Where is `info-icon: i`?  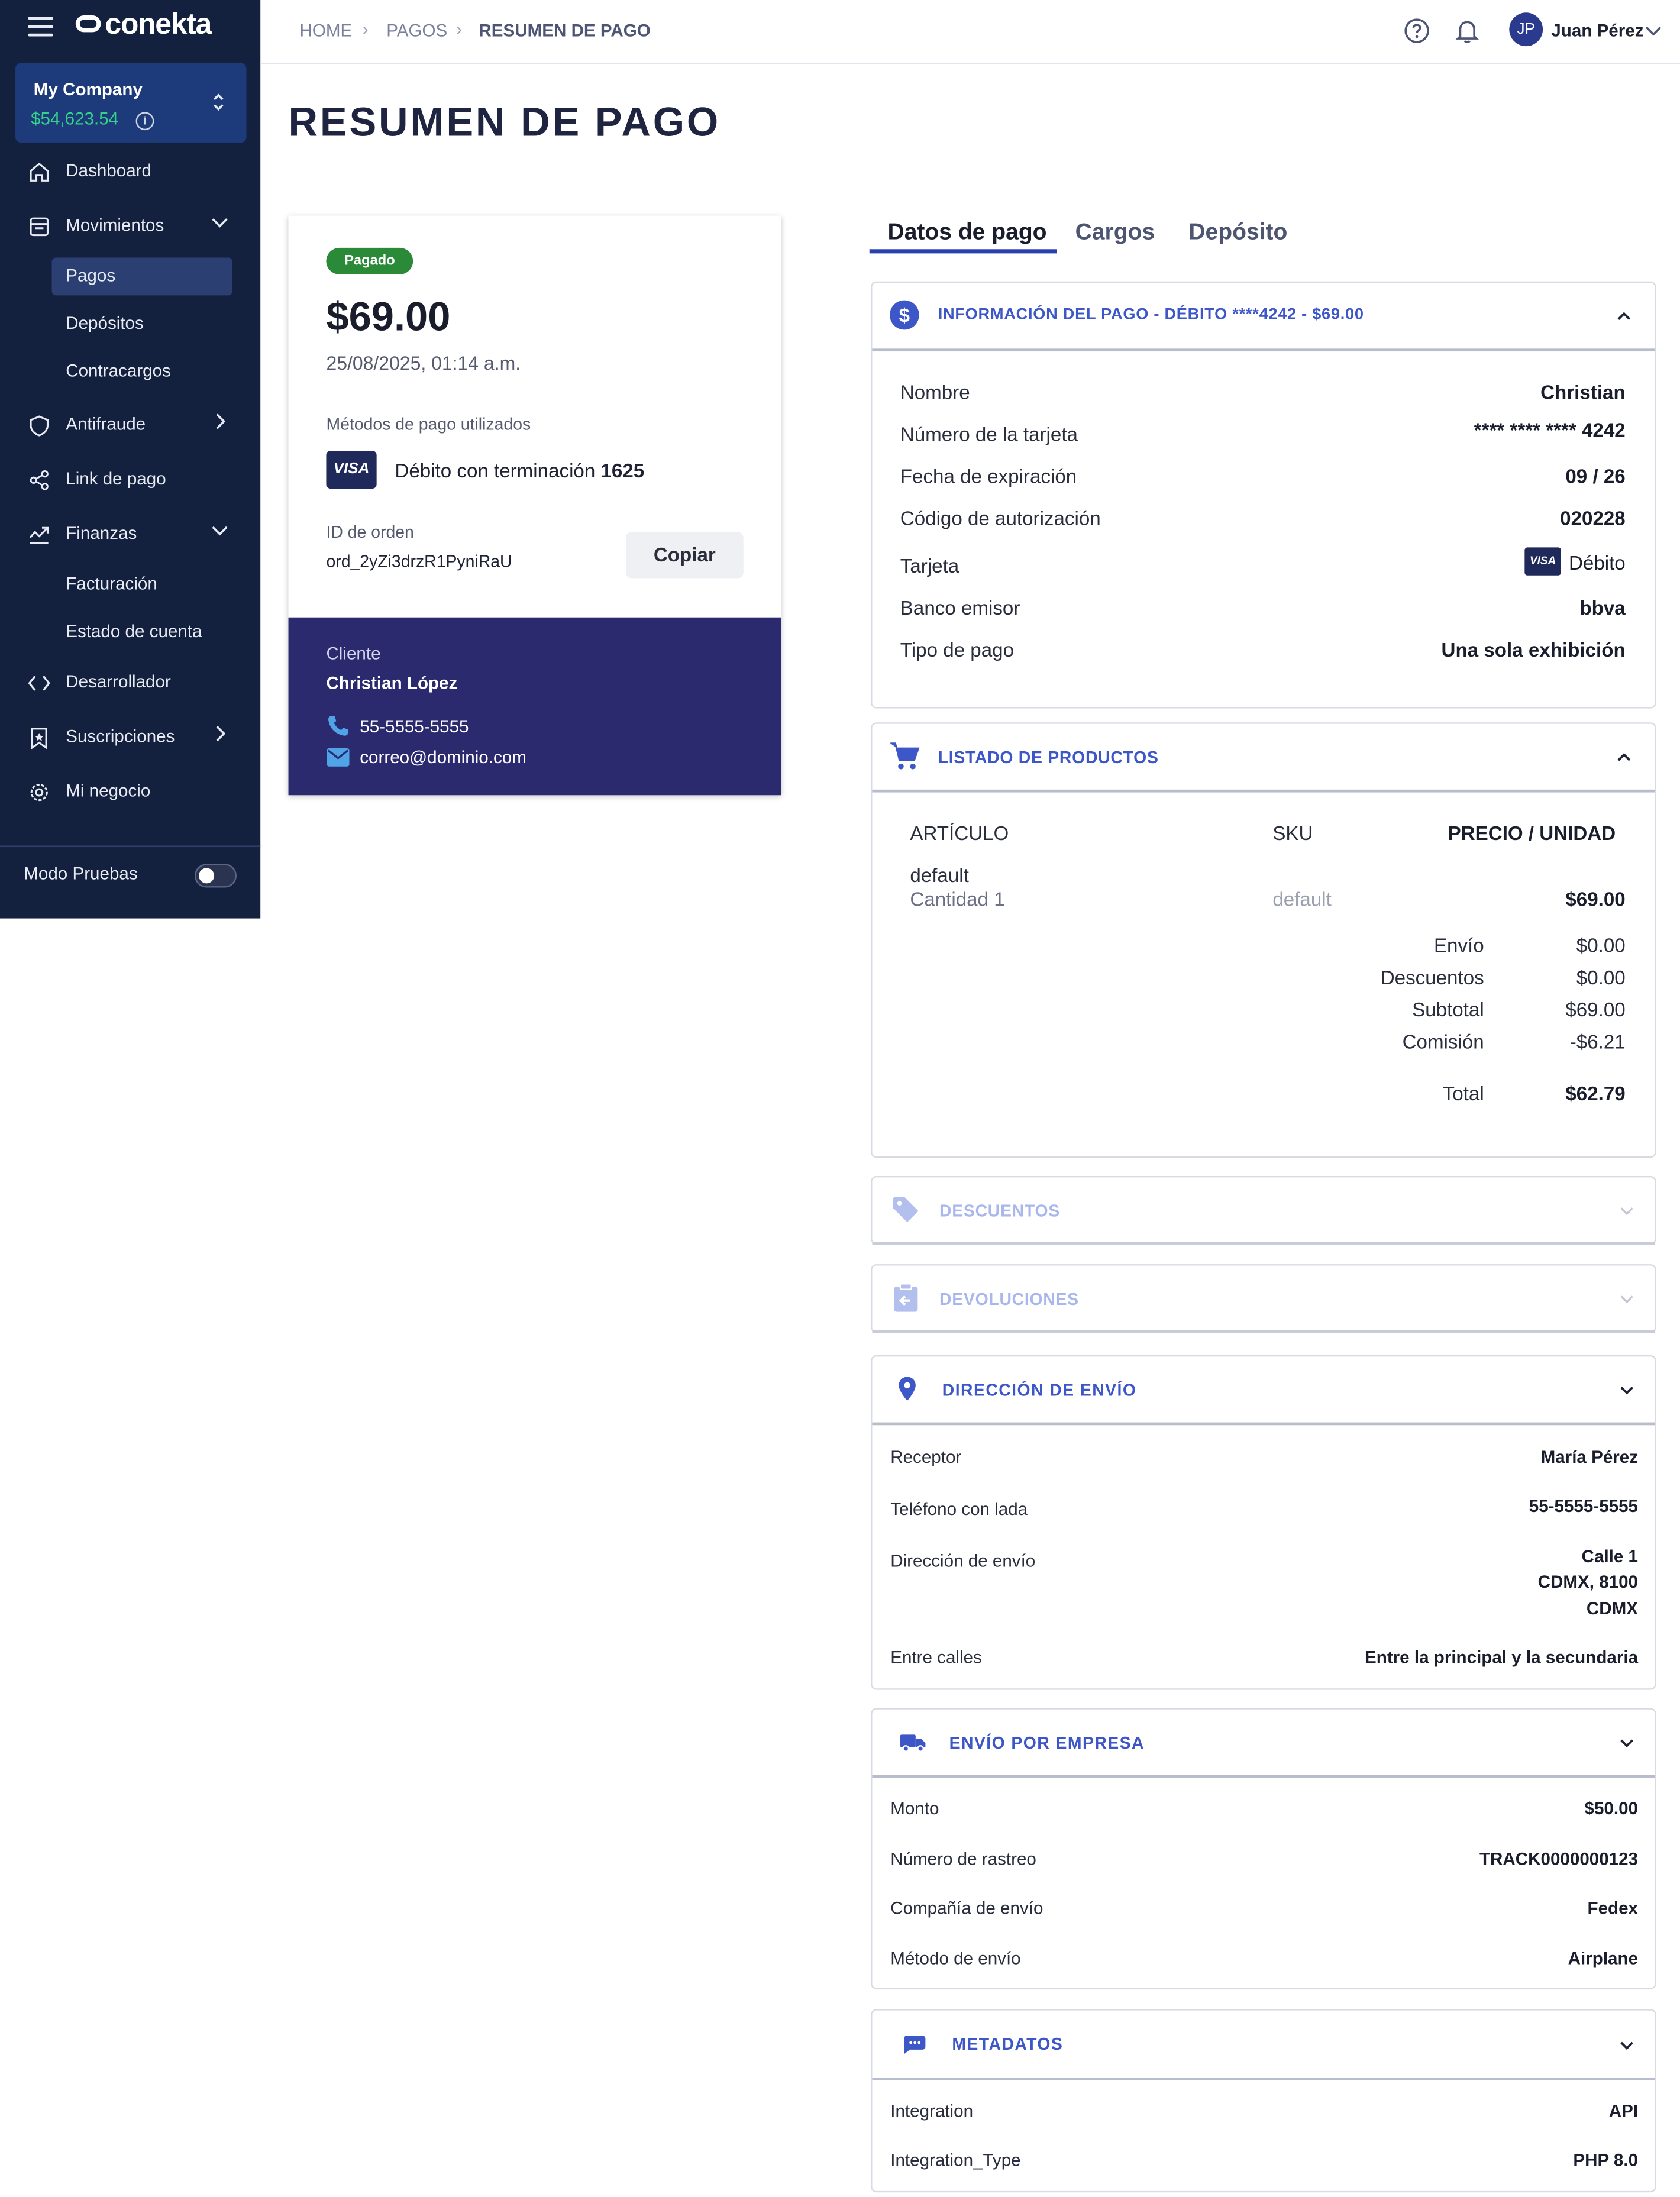
info-icon: i is located at coordinates (144, 121).